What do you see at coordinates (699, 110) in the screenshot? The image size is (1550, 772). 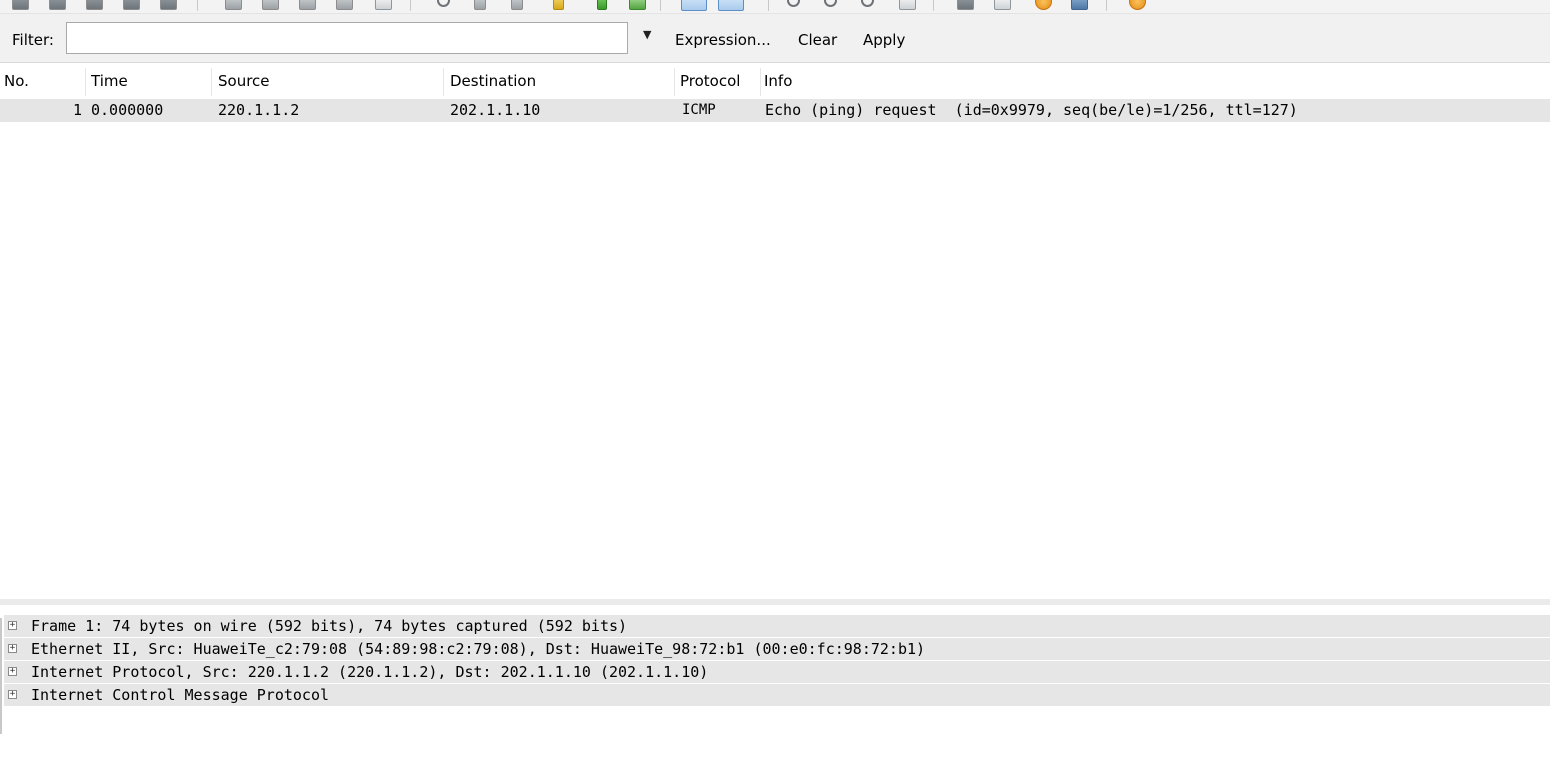 I see `packet-protocol: ICMP` at bounding box center [699, 110].